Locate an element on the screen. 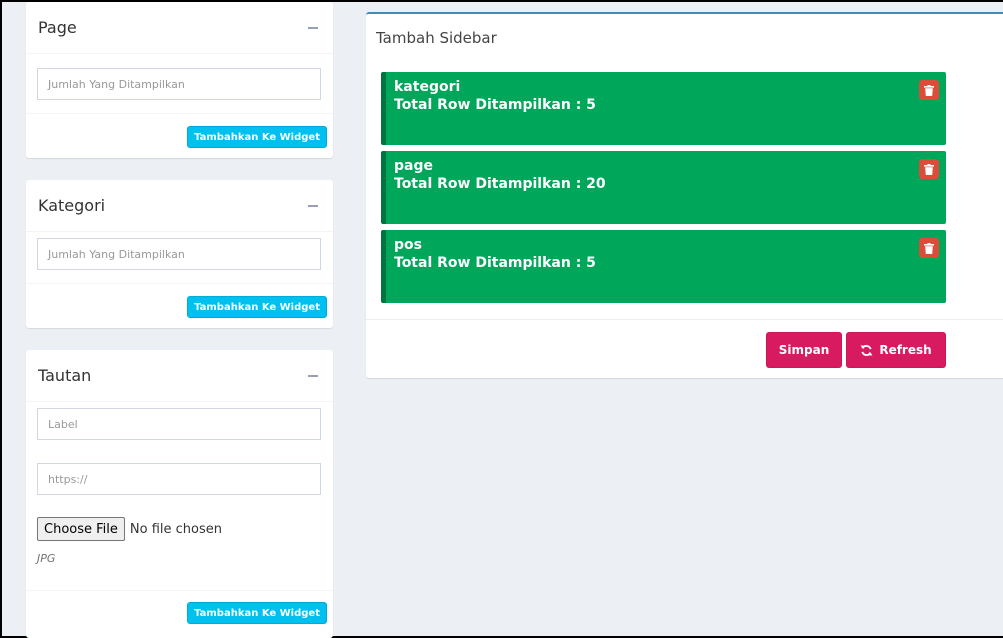 Image resolution: width=1003 pixels, height=638 pixels. file-input: Choose File No file chosen is located at coordinates (129, 529).